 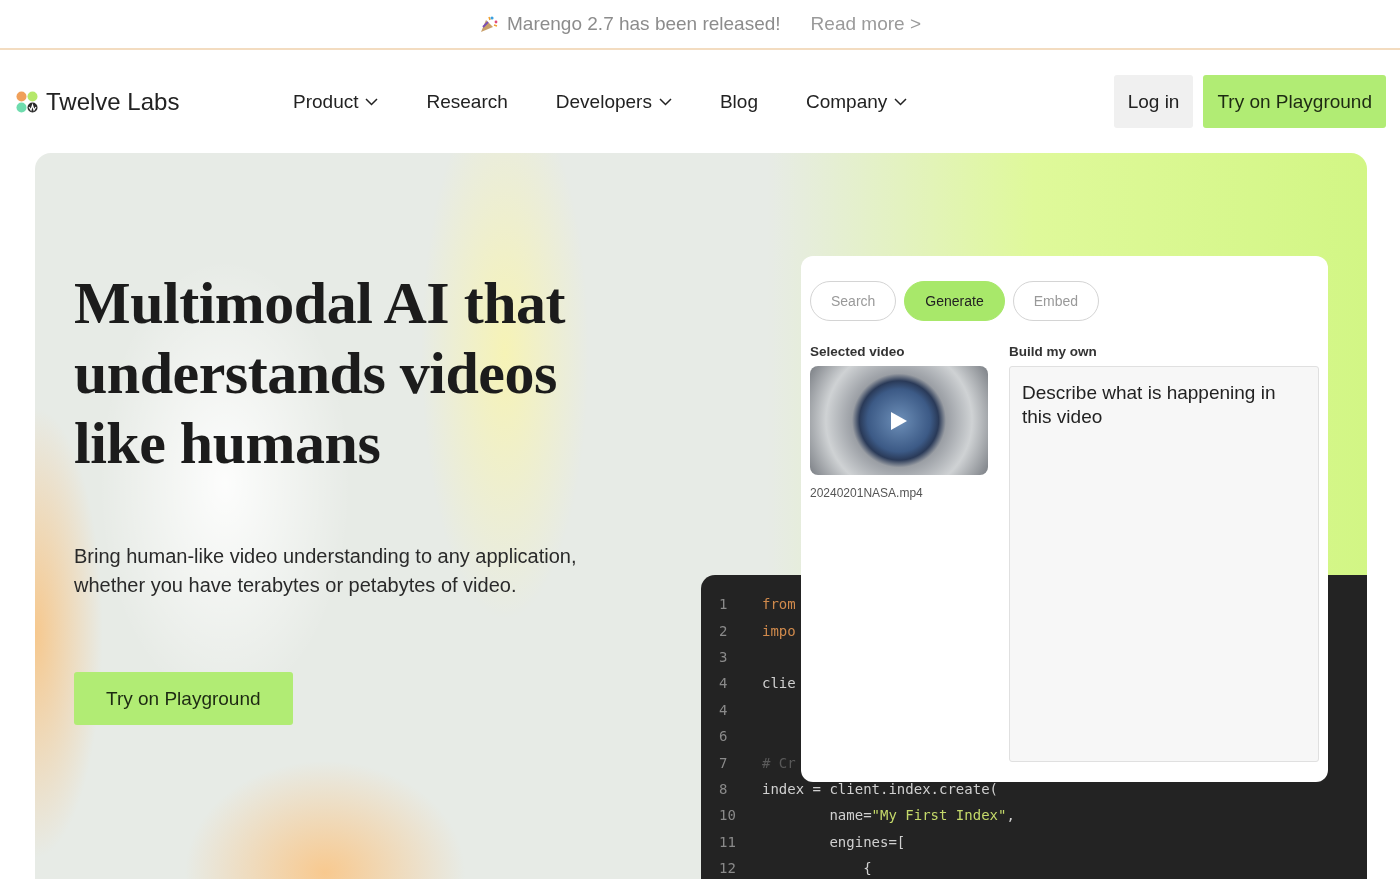 I want to click on nav-link: Research, so click(x=467, y=101).